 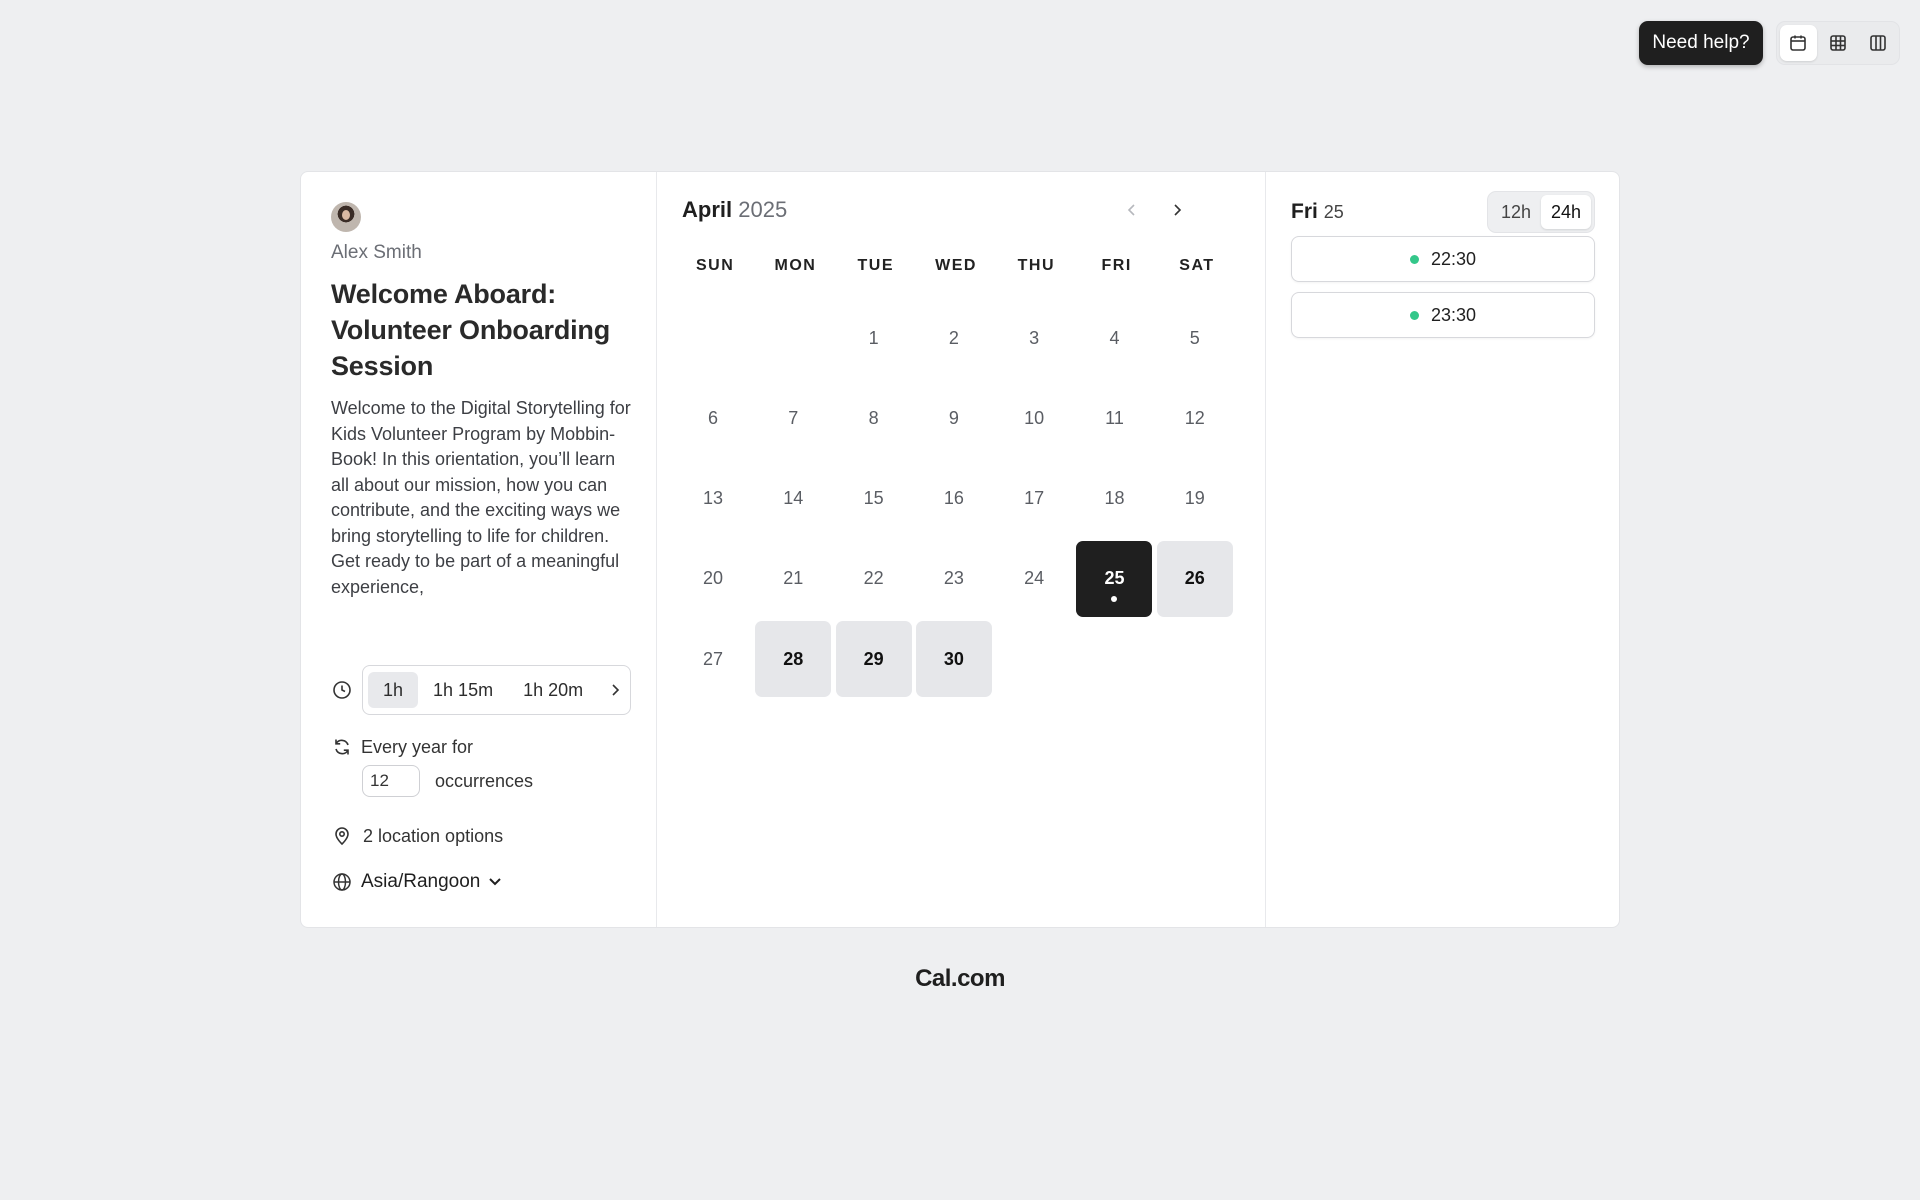 I want to click on day-number: 24, so click(x=1034, y=578).